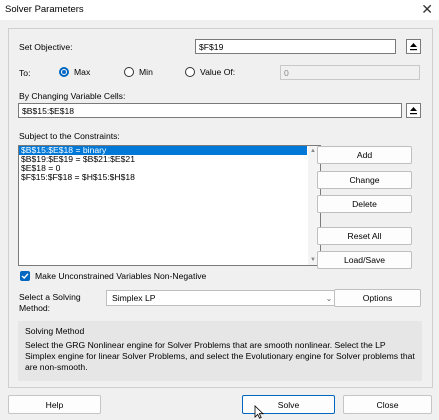 The image size is (439, 420). Describe the element at coordinates (427, 9) in the screenshot. I see `close-icon: ✕` at that location.